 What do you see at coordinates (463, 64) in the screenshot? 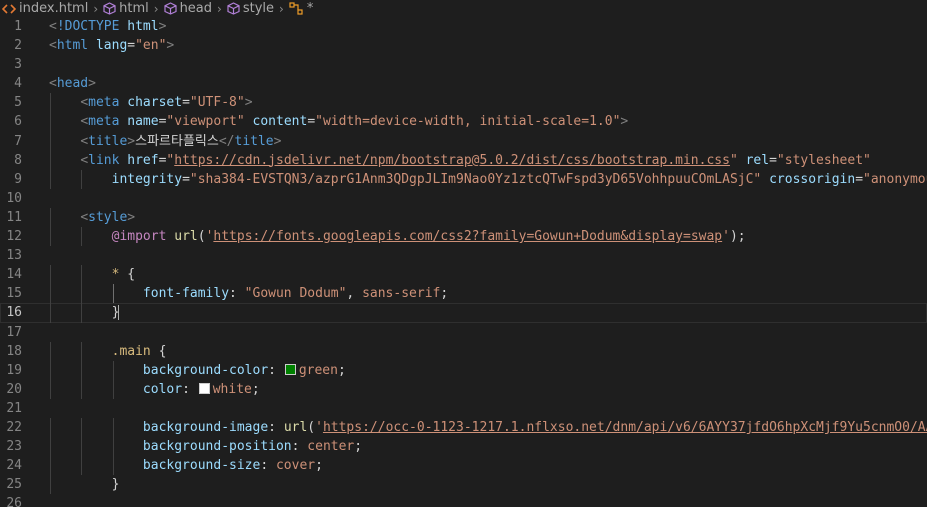
I see `code-line: 3` at bounding box center [463, 64].